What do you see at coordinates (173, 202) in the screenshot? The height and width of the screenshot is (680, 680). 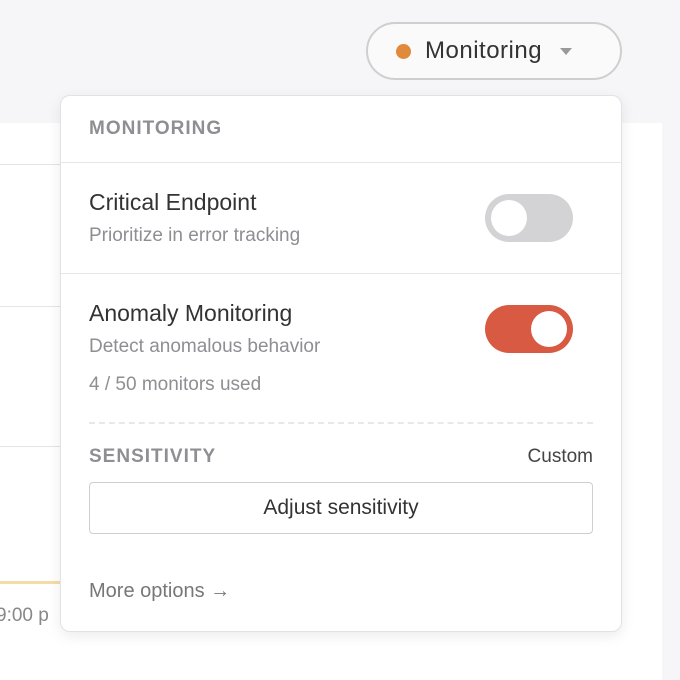 I see `critical-endpoint-title: Critical Endpoint` at bounding box center [173, 202].